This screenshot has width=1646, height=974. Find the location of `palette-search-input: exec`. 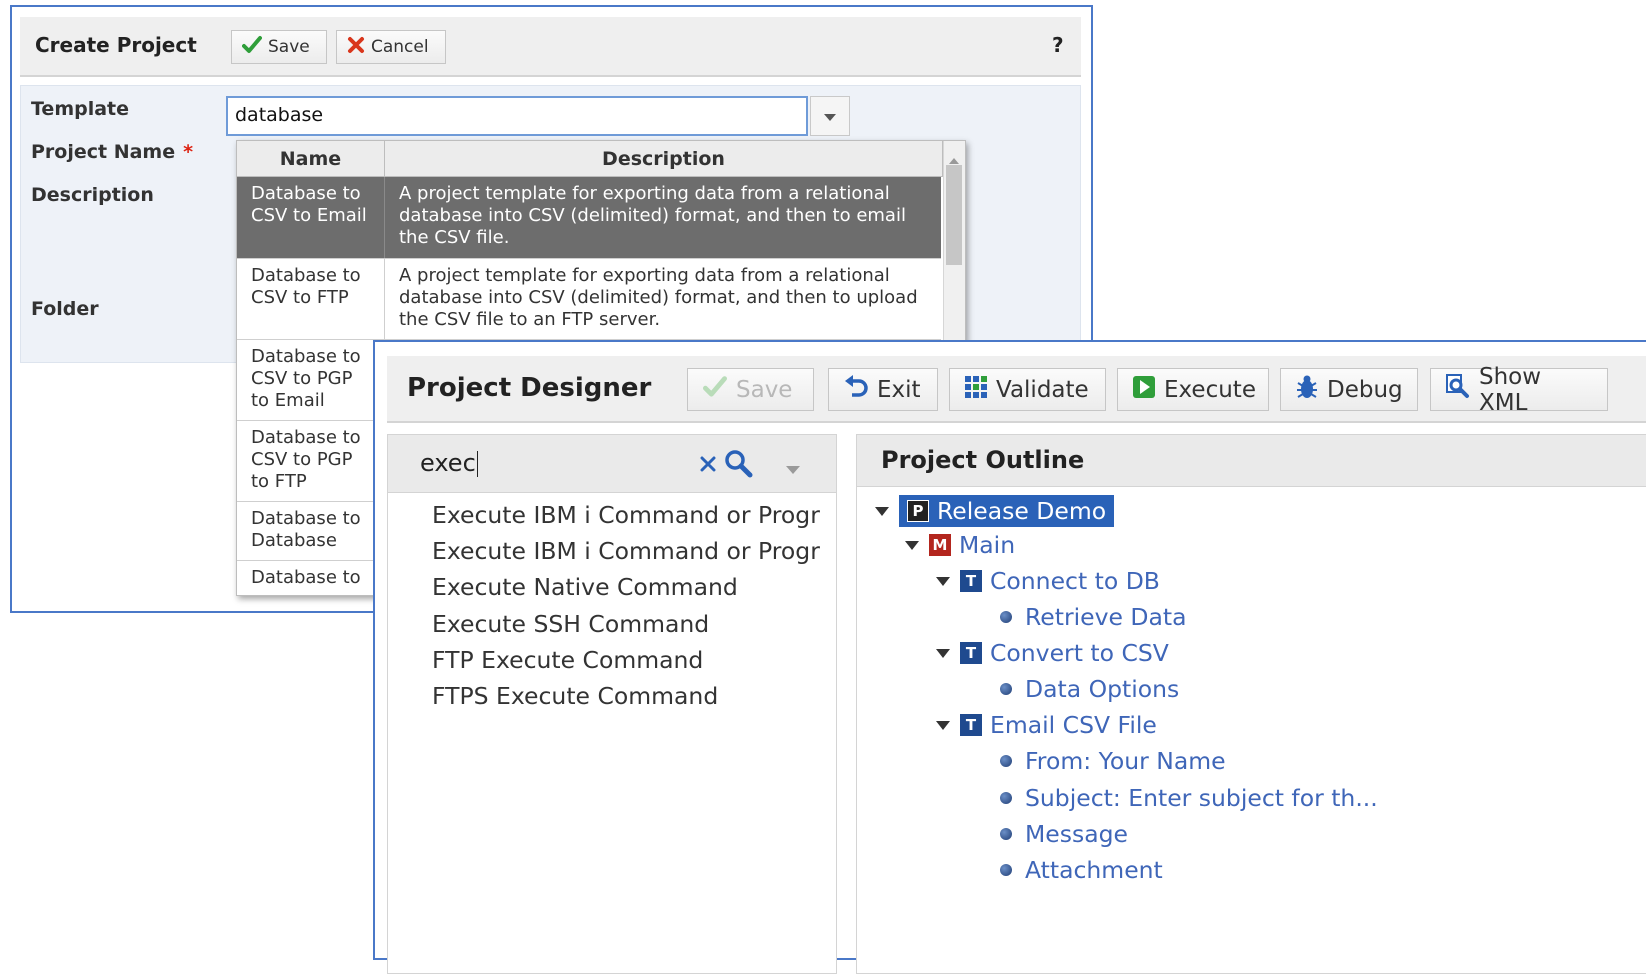

palette-search-input: exec is located at coordinates (449, 463).